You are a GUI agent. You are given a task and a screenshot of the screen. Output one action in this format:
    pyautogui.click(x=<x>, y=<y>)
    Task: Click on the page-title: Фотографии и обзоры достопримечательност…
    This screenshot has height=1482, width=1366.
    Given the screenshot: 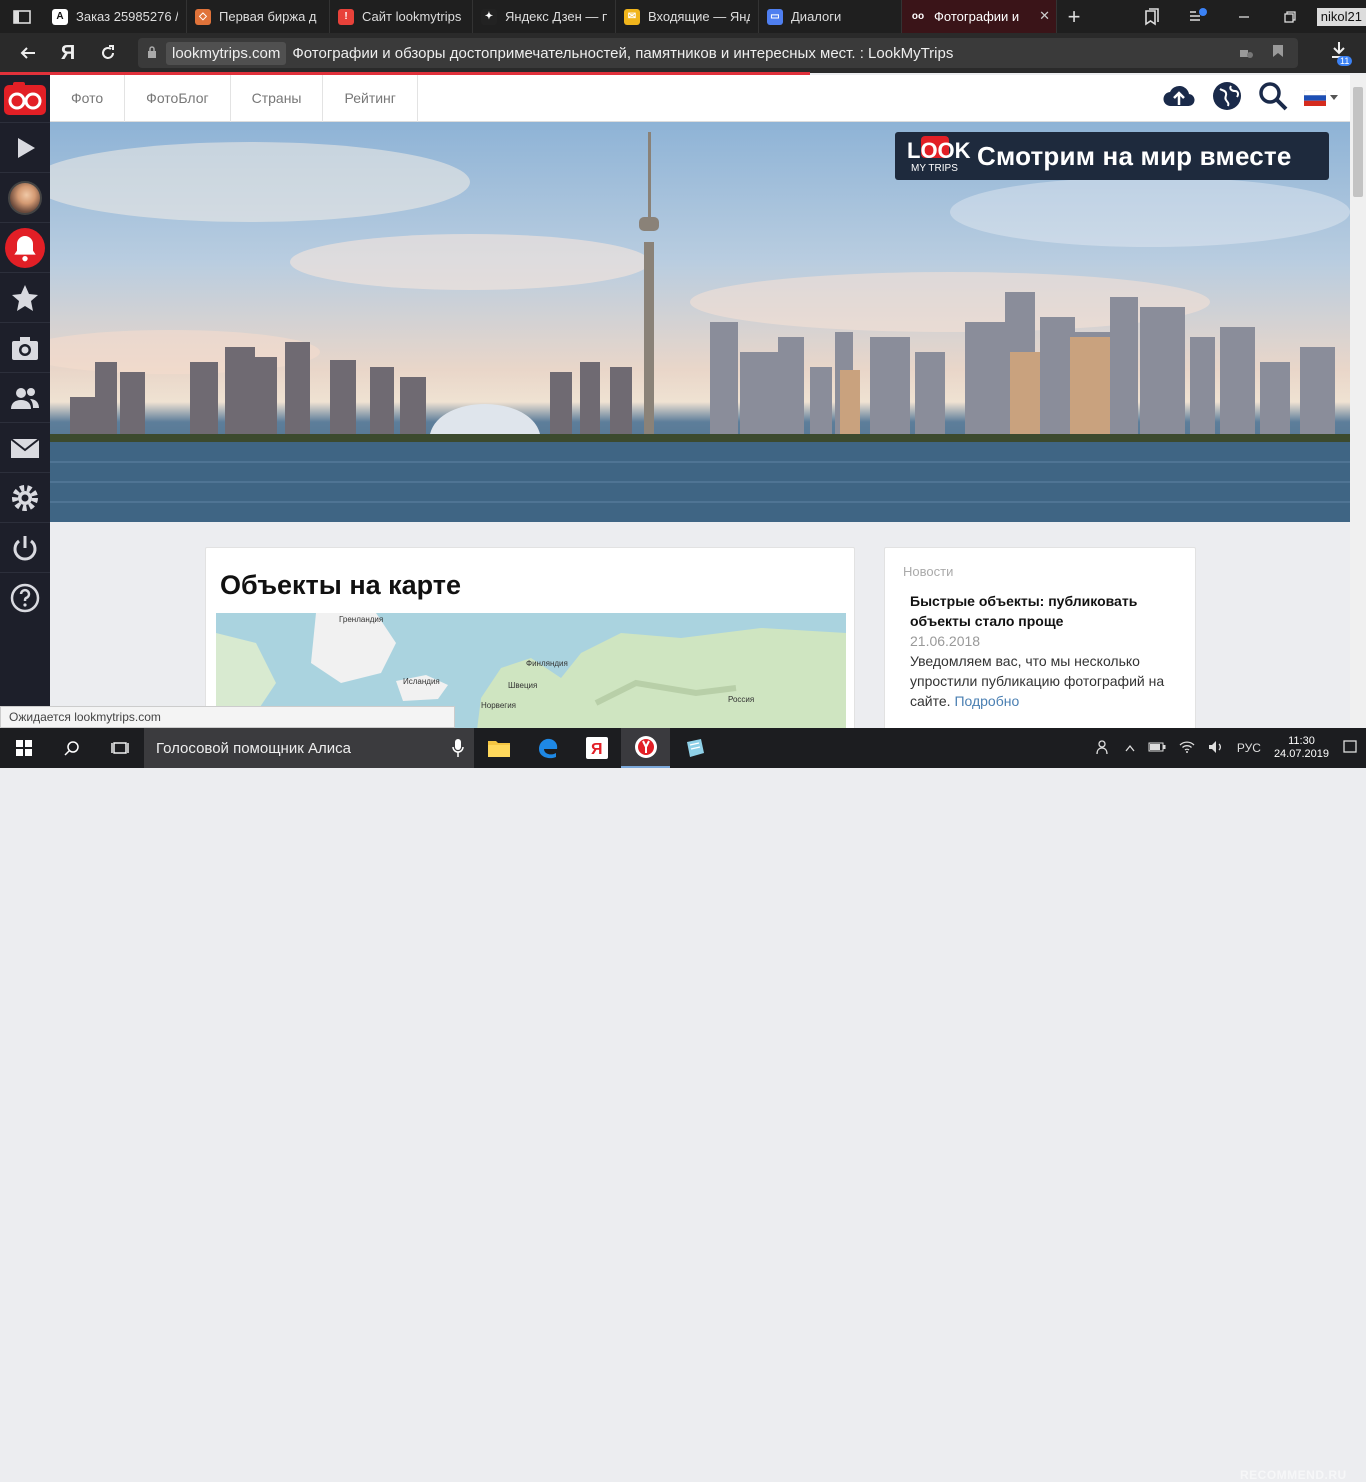 What is the action you would take?
    pyautogui.click(x=623, y=53)
    